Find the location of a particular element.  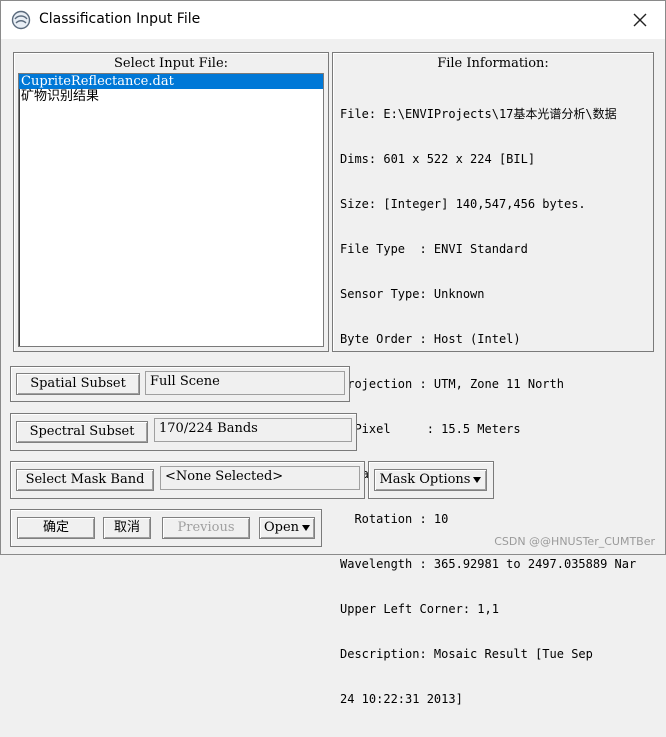

open-button: Open is located at coordinates (287, 528).